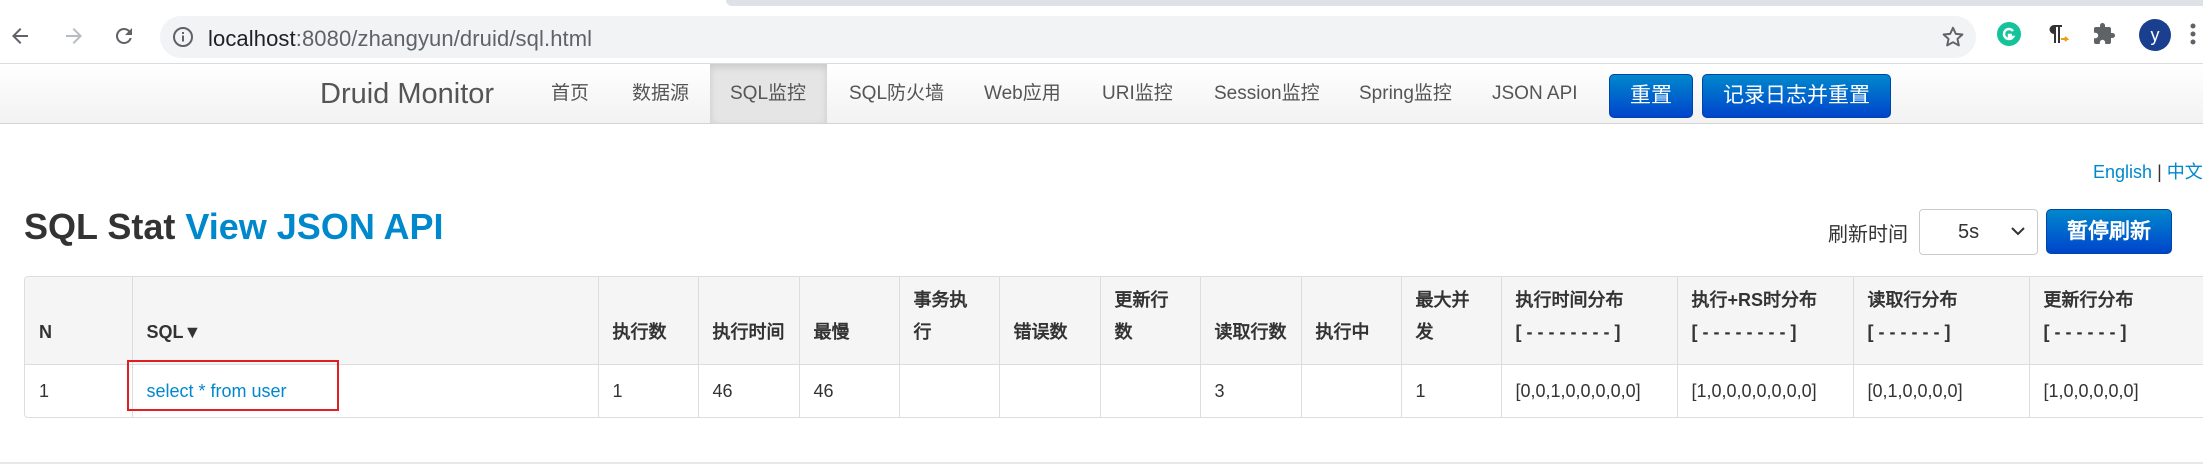 The height and width of the screenshot is (466, 2203). I want to click on page-title: SQL Stat View JSON API, so click(234, 227).